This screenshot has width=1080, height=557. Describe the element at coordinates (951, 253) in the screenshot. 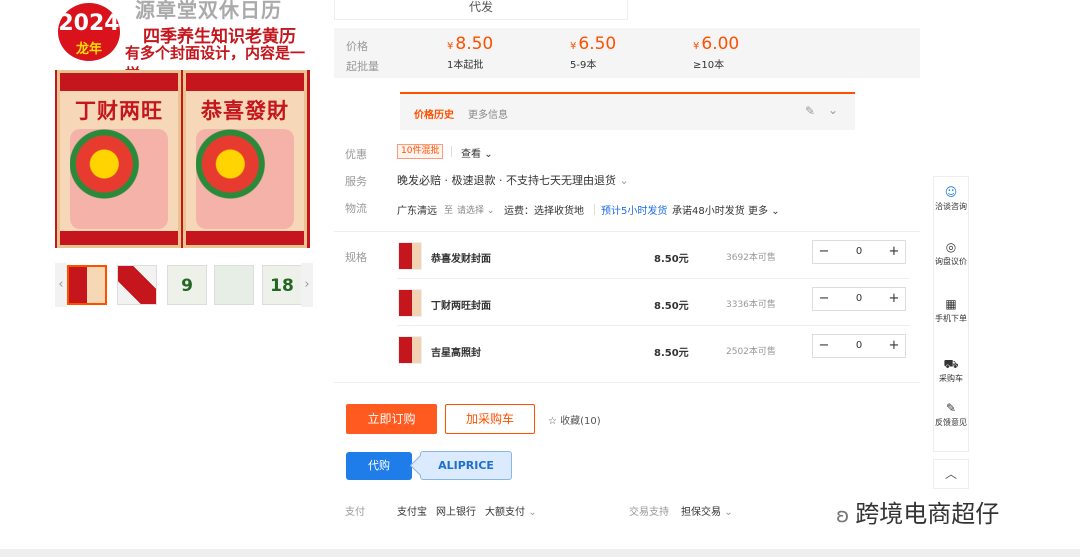

I see `sidebar-item-bargain: ◎ 询盘议价` at that location.